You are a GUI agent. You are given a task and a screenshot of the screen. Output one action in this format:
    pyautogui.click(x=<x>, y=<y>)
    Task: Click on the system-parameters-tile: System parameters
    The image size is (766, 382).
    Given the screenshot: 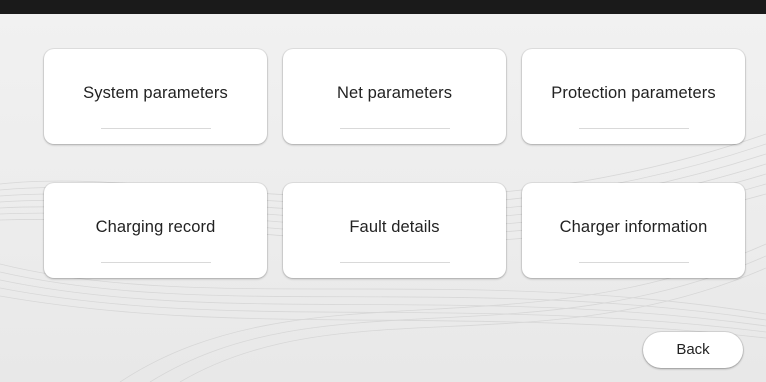 What is the action you would take?
    pyautogui.click(x=155, y=96)
    